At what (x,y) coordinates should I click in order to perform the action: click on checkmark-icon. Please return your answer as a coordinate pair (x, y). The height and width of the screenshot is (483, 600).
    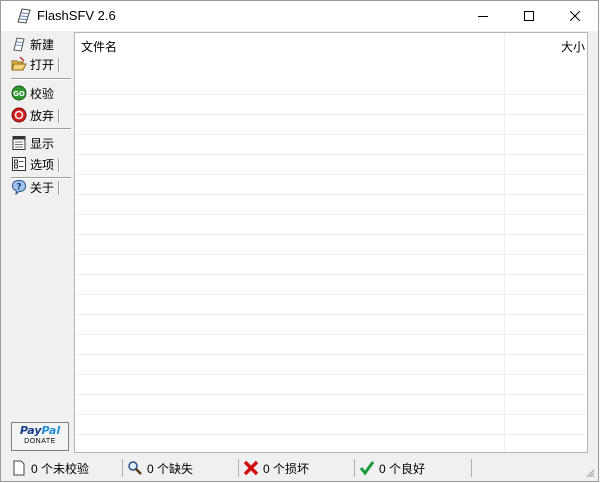
    Looking at the image, I should click on (367, 468).